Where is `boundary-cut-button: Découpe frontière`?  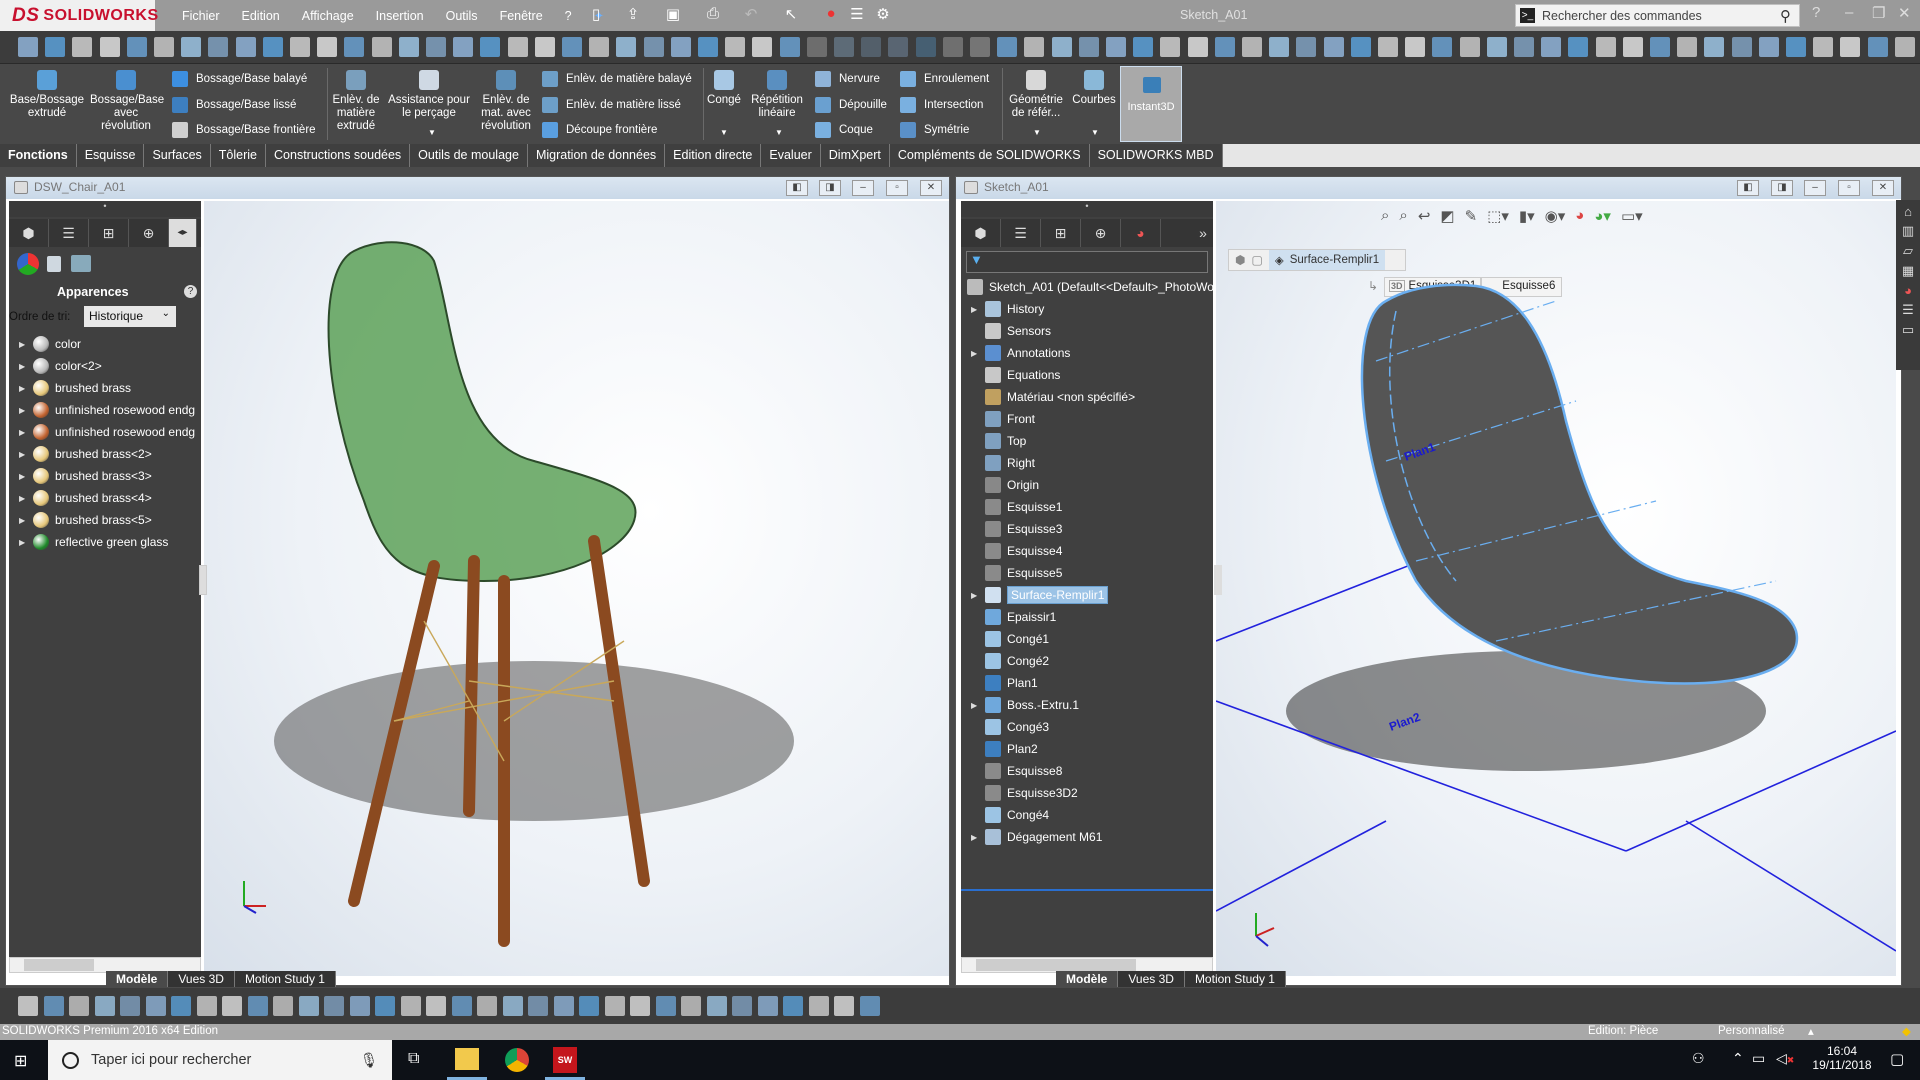
boundary-cut-button: Découpe frontière is located at coordinates (599, 130).